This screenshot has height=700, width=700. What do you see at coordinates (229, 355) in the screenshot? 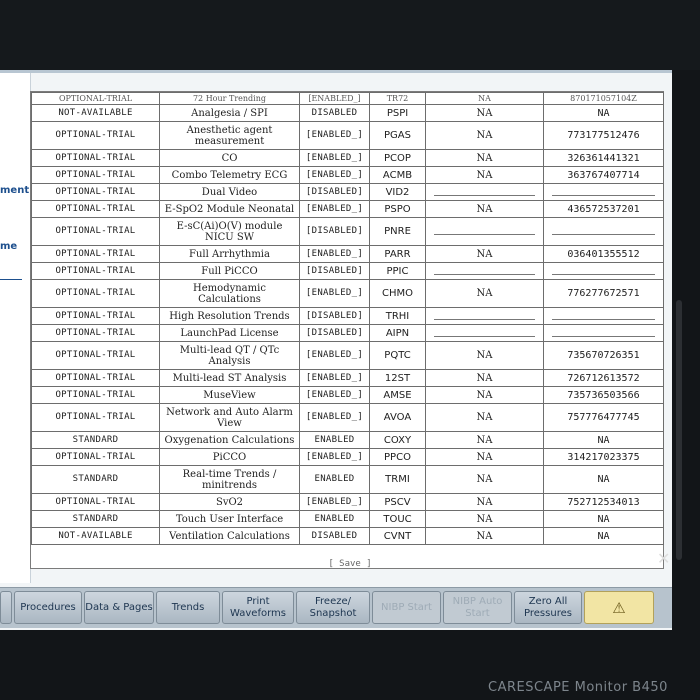
I see `cell-name: Multi-lead QT / QTc Analysis` at bounding box center [229, 355].